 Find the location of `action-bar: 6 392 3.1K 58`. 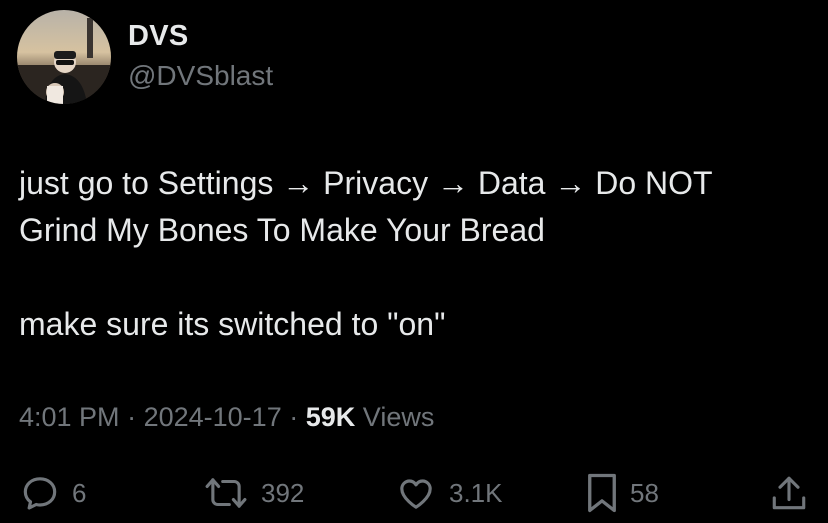

action-bar: 6 392 3.1K 58 is located at coordinates (414, 493).